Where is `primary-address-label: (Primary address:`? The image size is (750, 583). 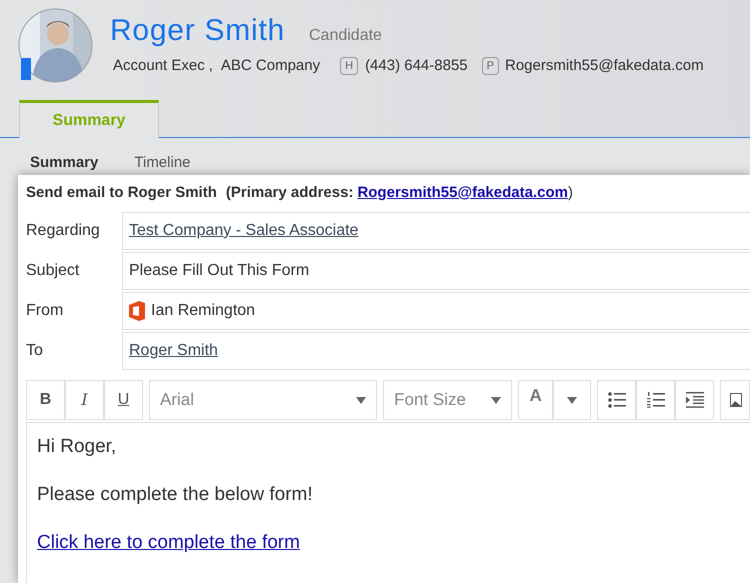
primary-address-label: (Primary address: is located at coordinates (290, 192).